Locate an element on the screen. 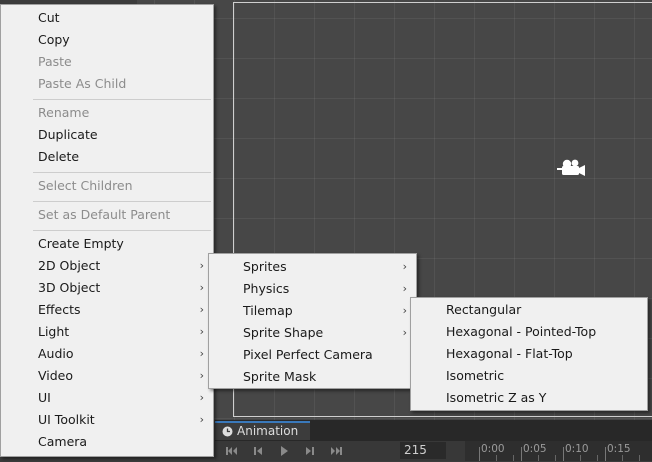 The height and width of the screenshot is (462, 652). submenu-item-sprites: Sprites › is located at coordinates (312, 267).